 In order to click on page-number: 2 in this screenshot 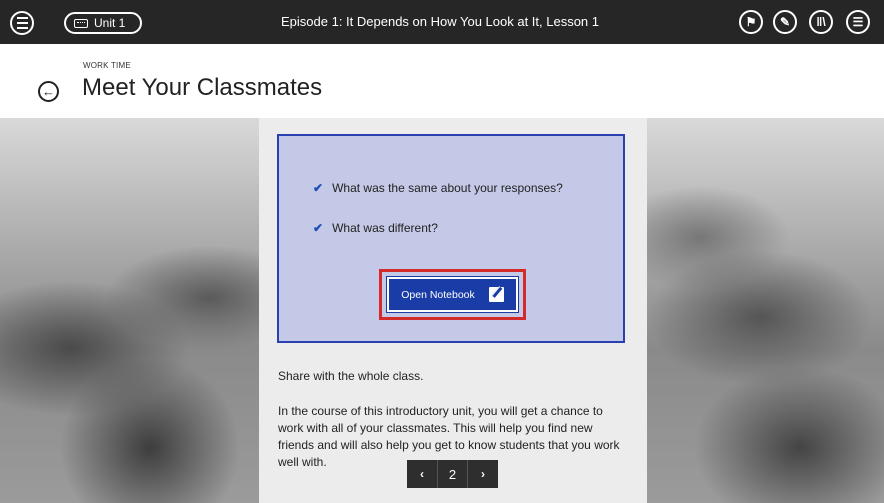, I will do `click(452, 474)`.